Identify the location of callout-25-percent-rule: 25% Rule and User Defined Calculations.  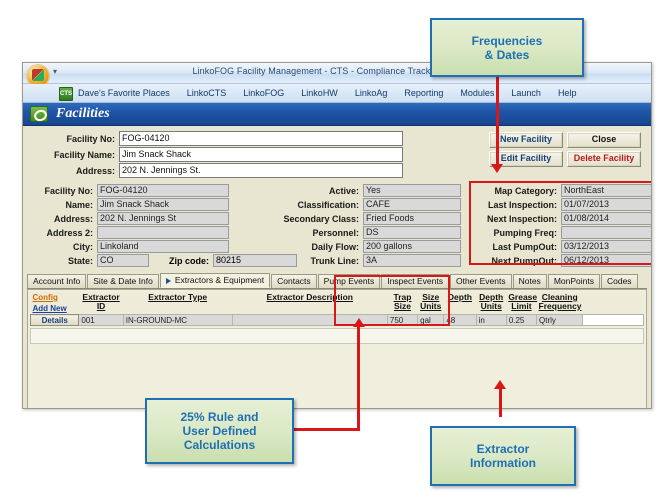
(219, 431).